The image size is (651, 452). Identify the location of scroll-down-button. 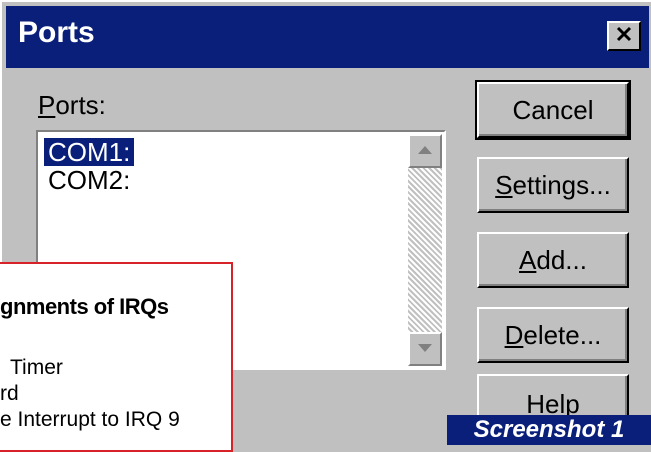
(425, 349).